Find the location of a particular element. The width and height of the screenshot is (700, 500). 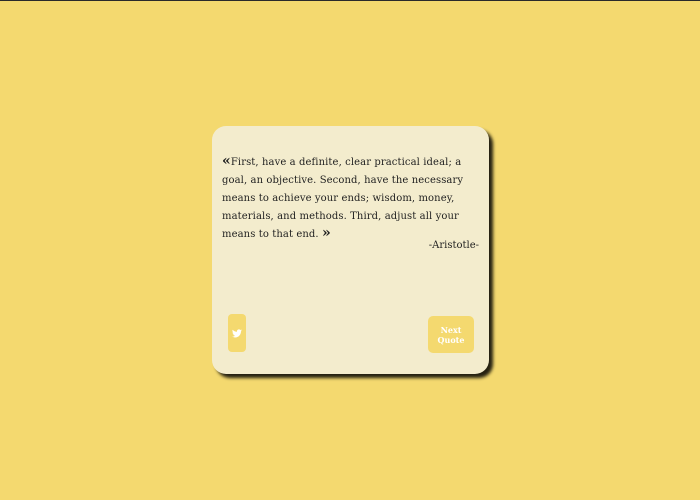

tweet-button is located at coordinates (237, 333).